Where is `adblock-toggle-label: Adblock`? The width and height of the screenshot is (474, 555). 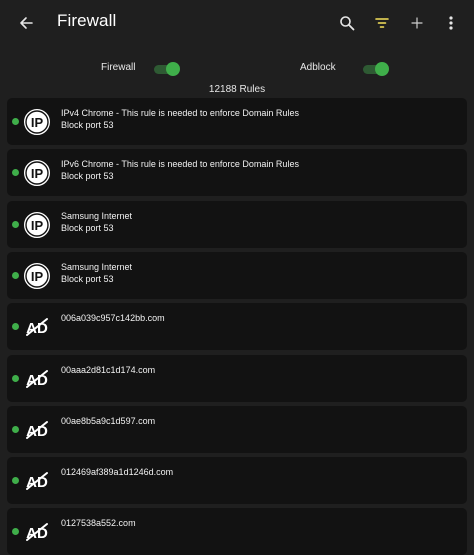
adblock-toggle-label: Adblock is located at coordinates (318, 67).